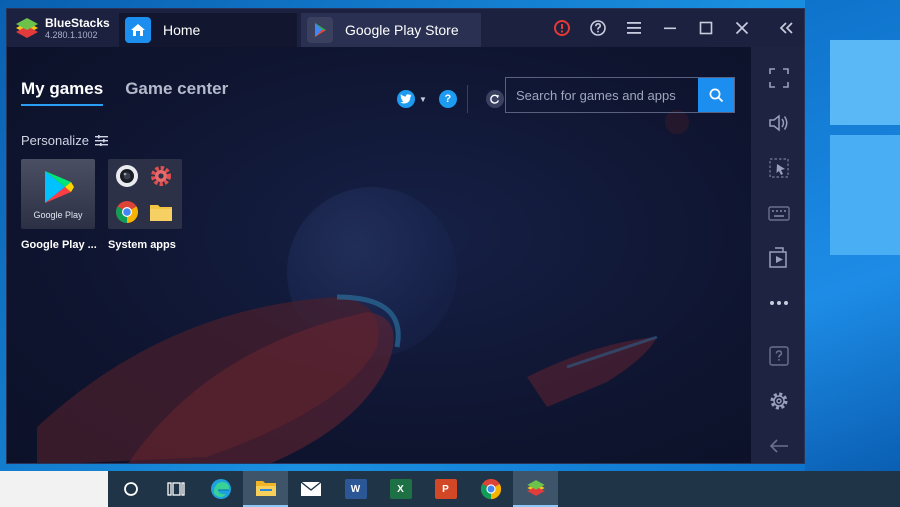 The width and height of the screenshot is (900, 507). I want to click on edge-icon, so click(220, 489).